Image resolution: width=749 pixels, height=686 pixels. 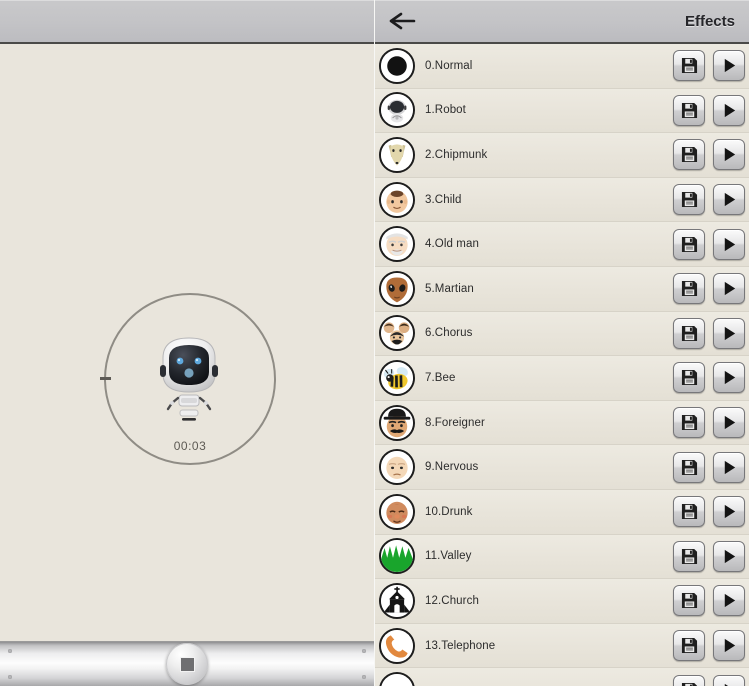 What do you see at coordinates (452, 244) in the screenshot?
I see `list-item-label: 4.Old man` at bounding box center [452, 244].